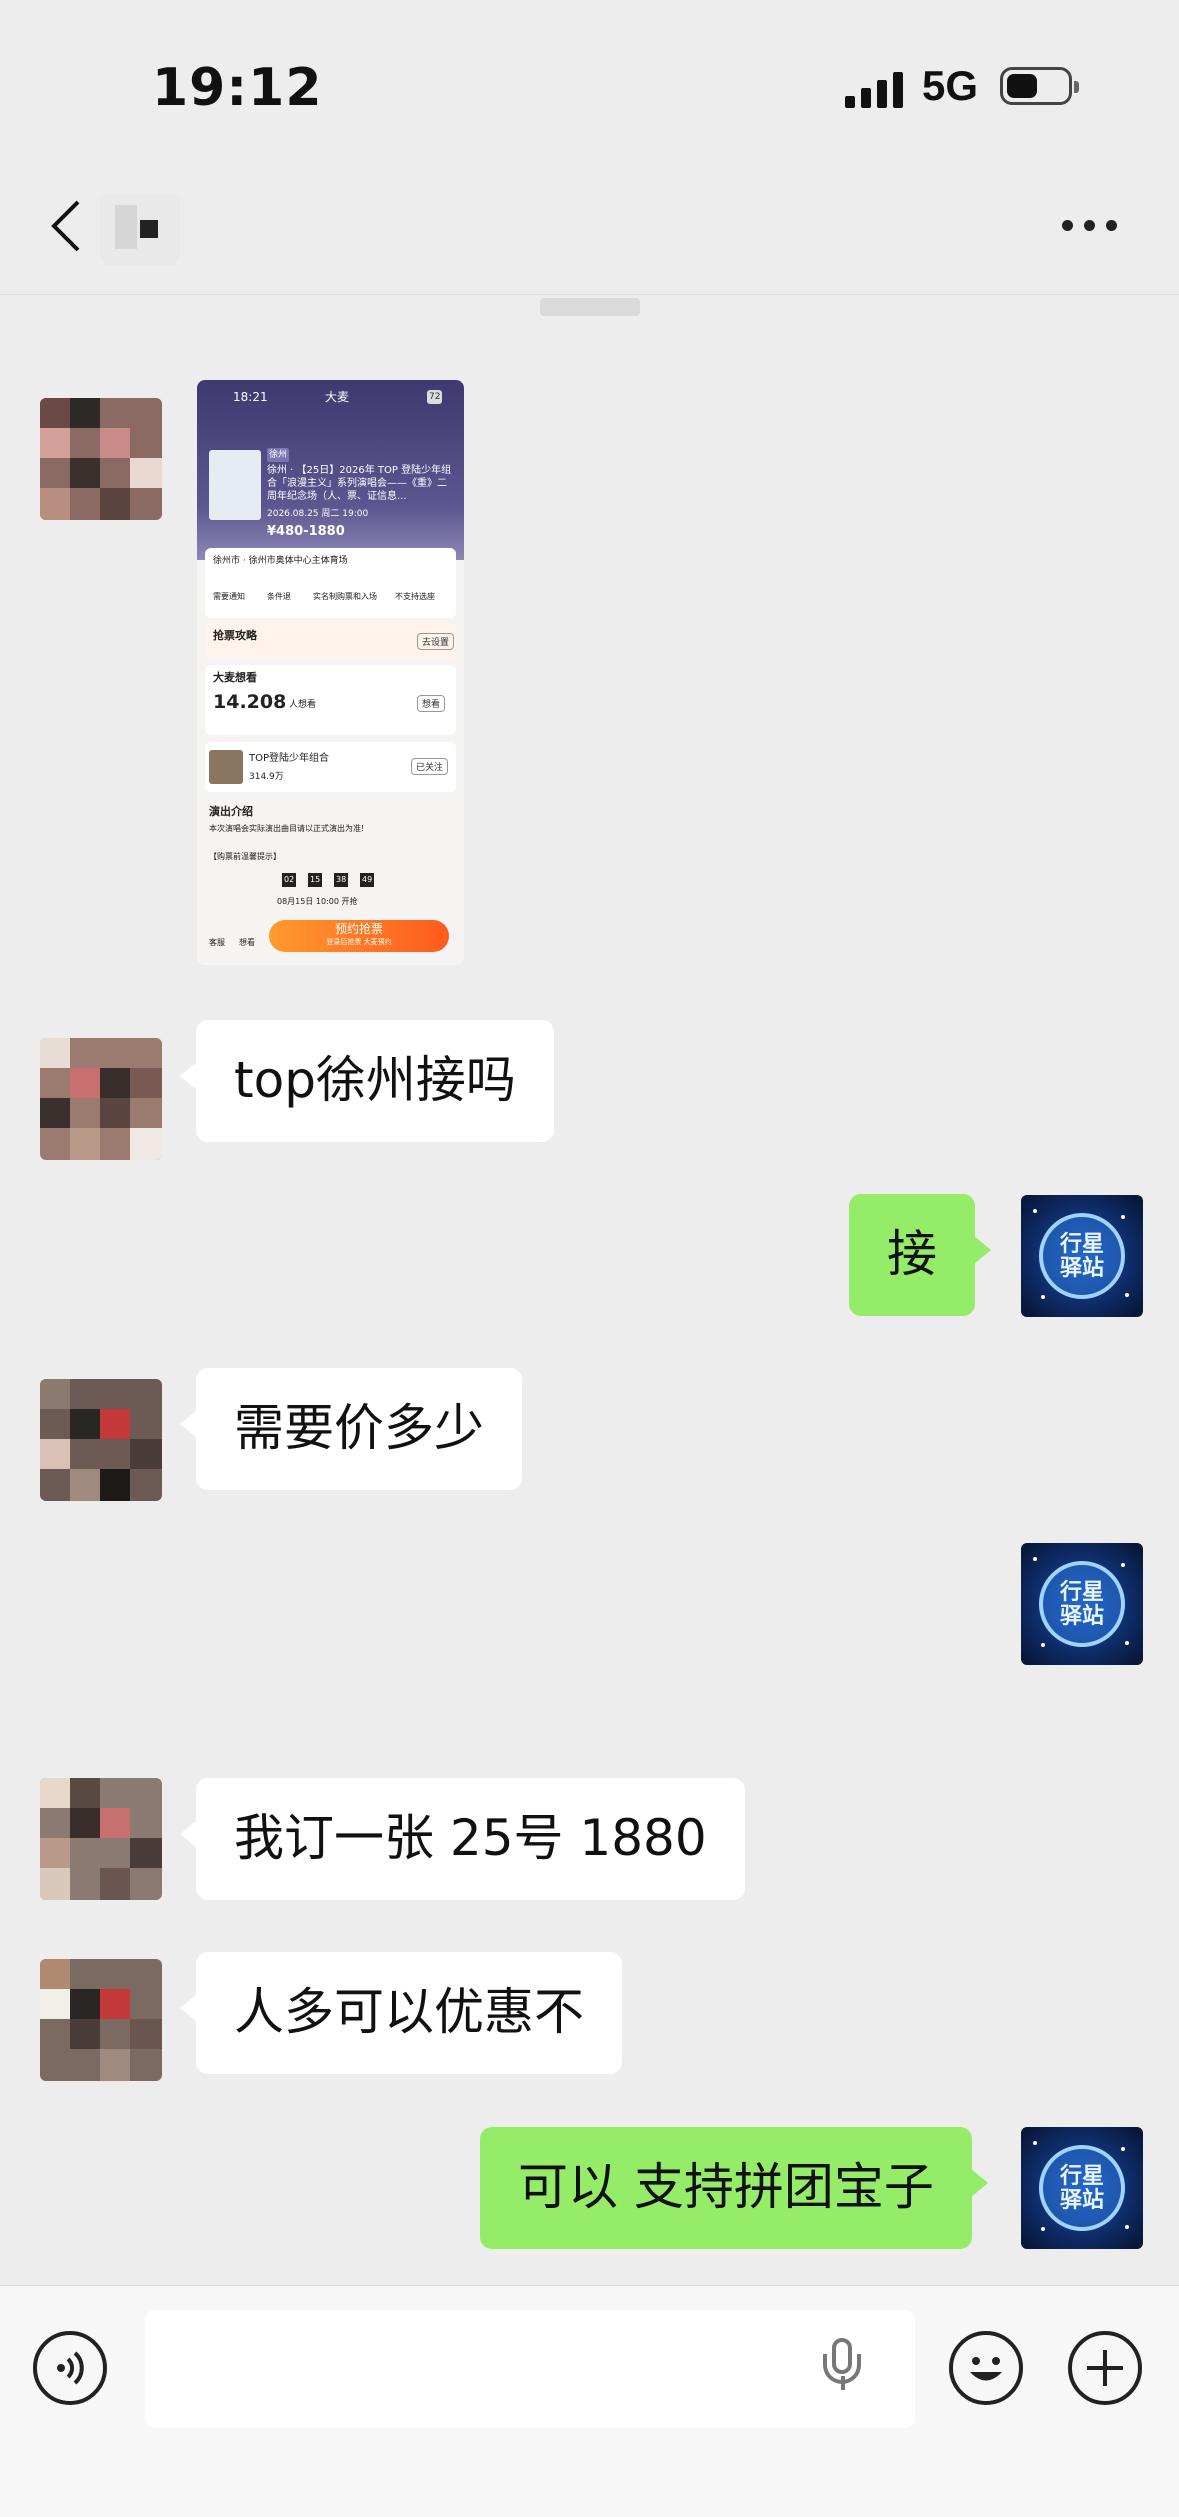 The width and height of the screenshot is (1179, 2517). I want to click on thumb-feature-4: 不支持选座, so click(415, 596).